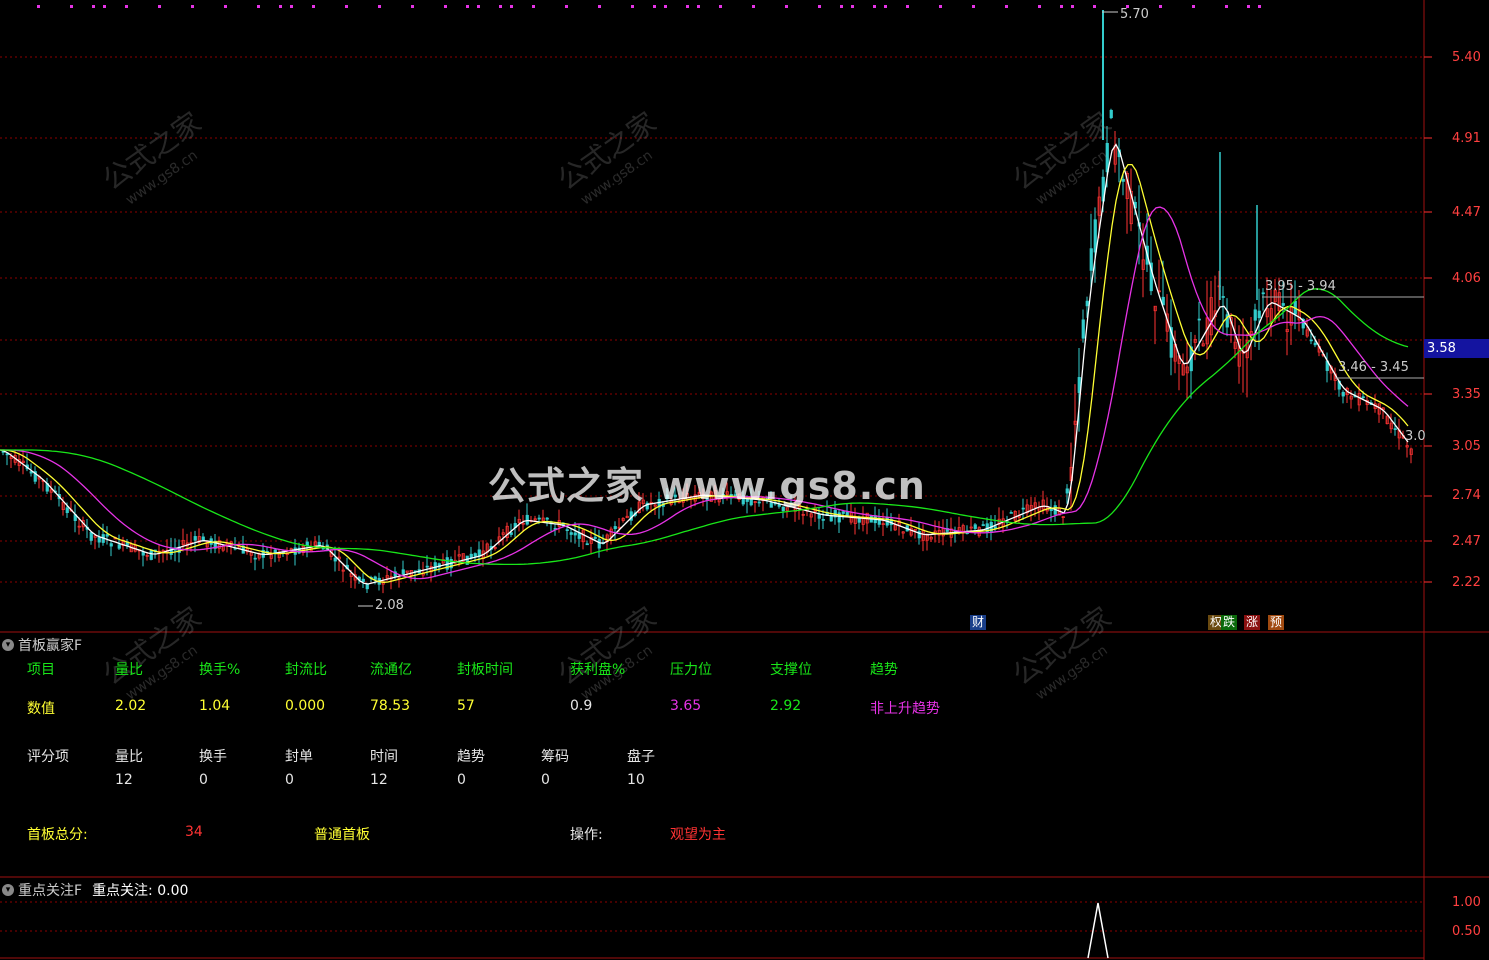 The image size is (1489, 960). I want to click on header-cell: 流通亿, so click(391, 670).